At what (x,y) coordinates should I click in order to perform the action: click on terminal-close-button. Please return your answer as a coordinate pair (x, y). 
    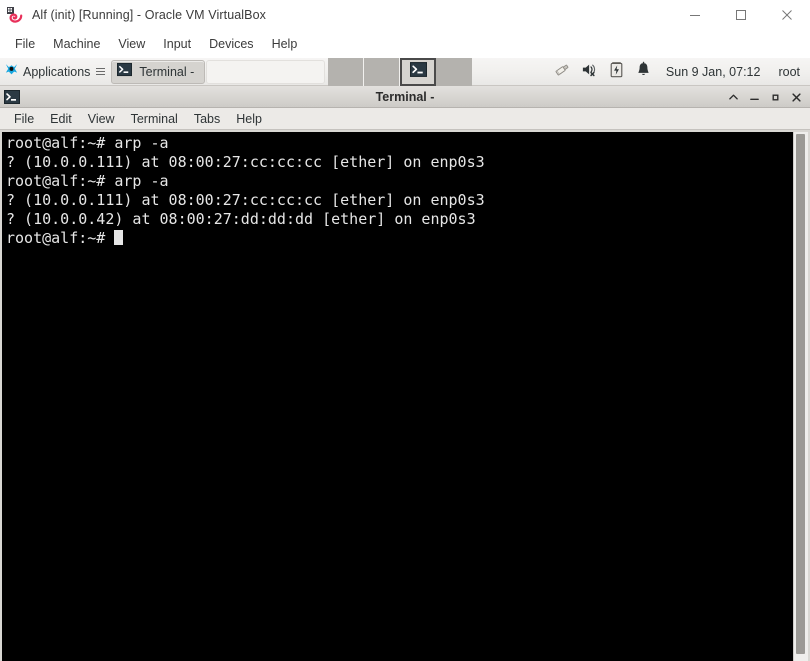
    Looking at the image, I should click on (796, 97).